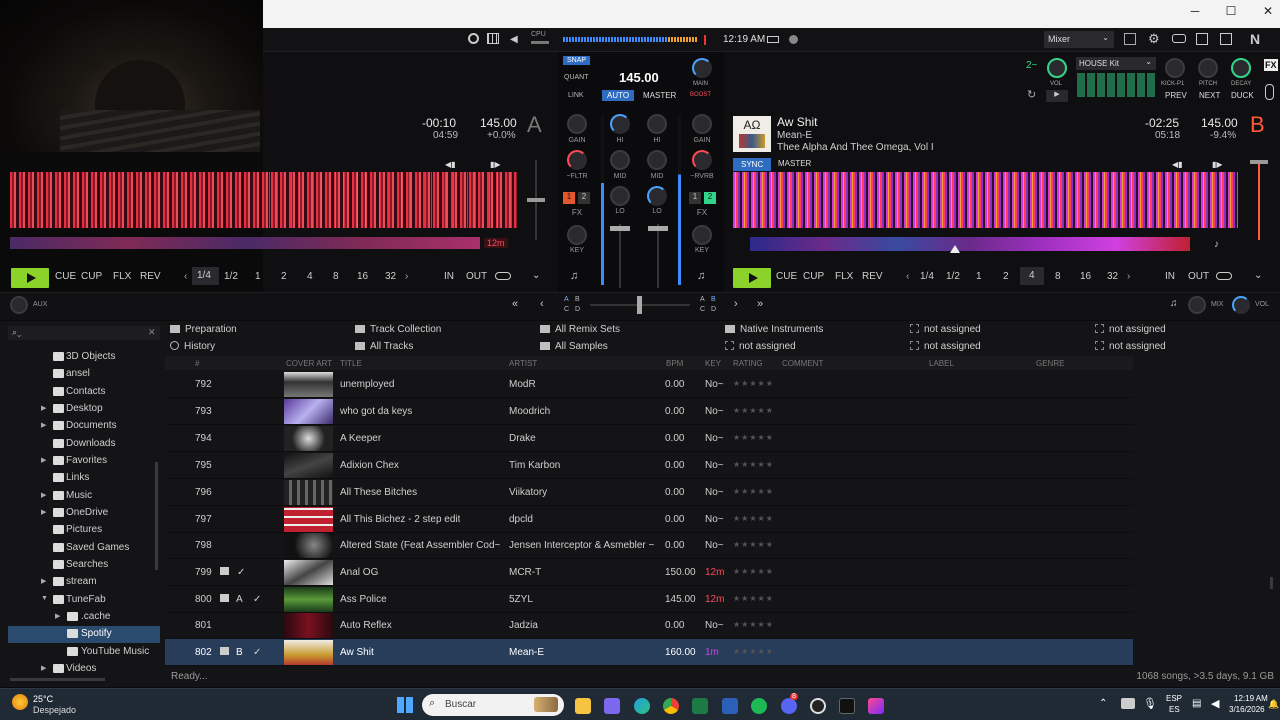 This screenshot has width=1280, height=720. What do you see at coordinates (794, 163) in the screenshot?
I see `deck-b-master-button: MASTER` at bounding box center [794, 163].